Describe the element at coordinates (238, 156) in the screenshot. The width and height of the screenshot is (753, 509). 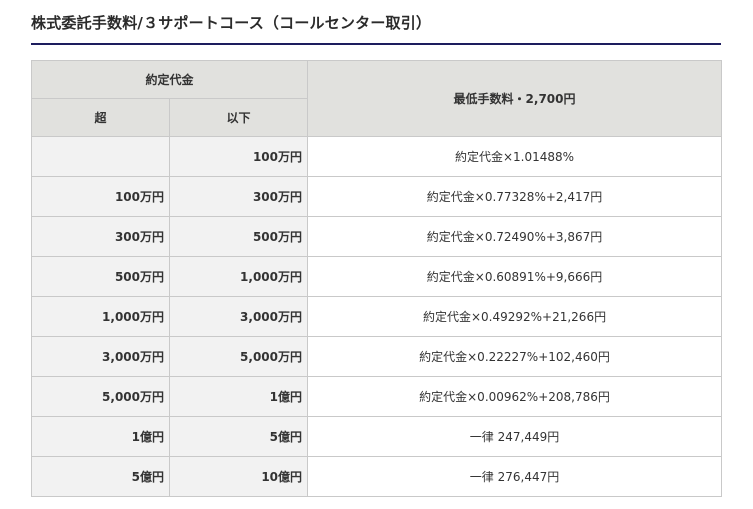
I see `cell-under: 100万円` at that location.